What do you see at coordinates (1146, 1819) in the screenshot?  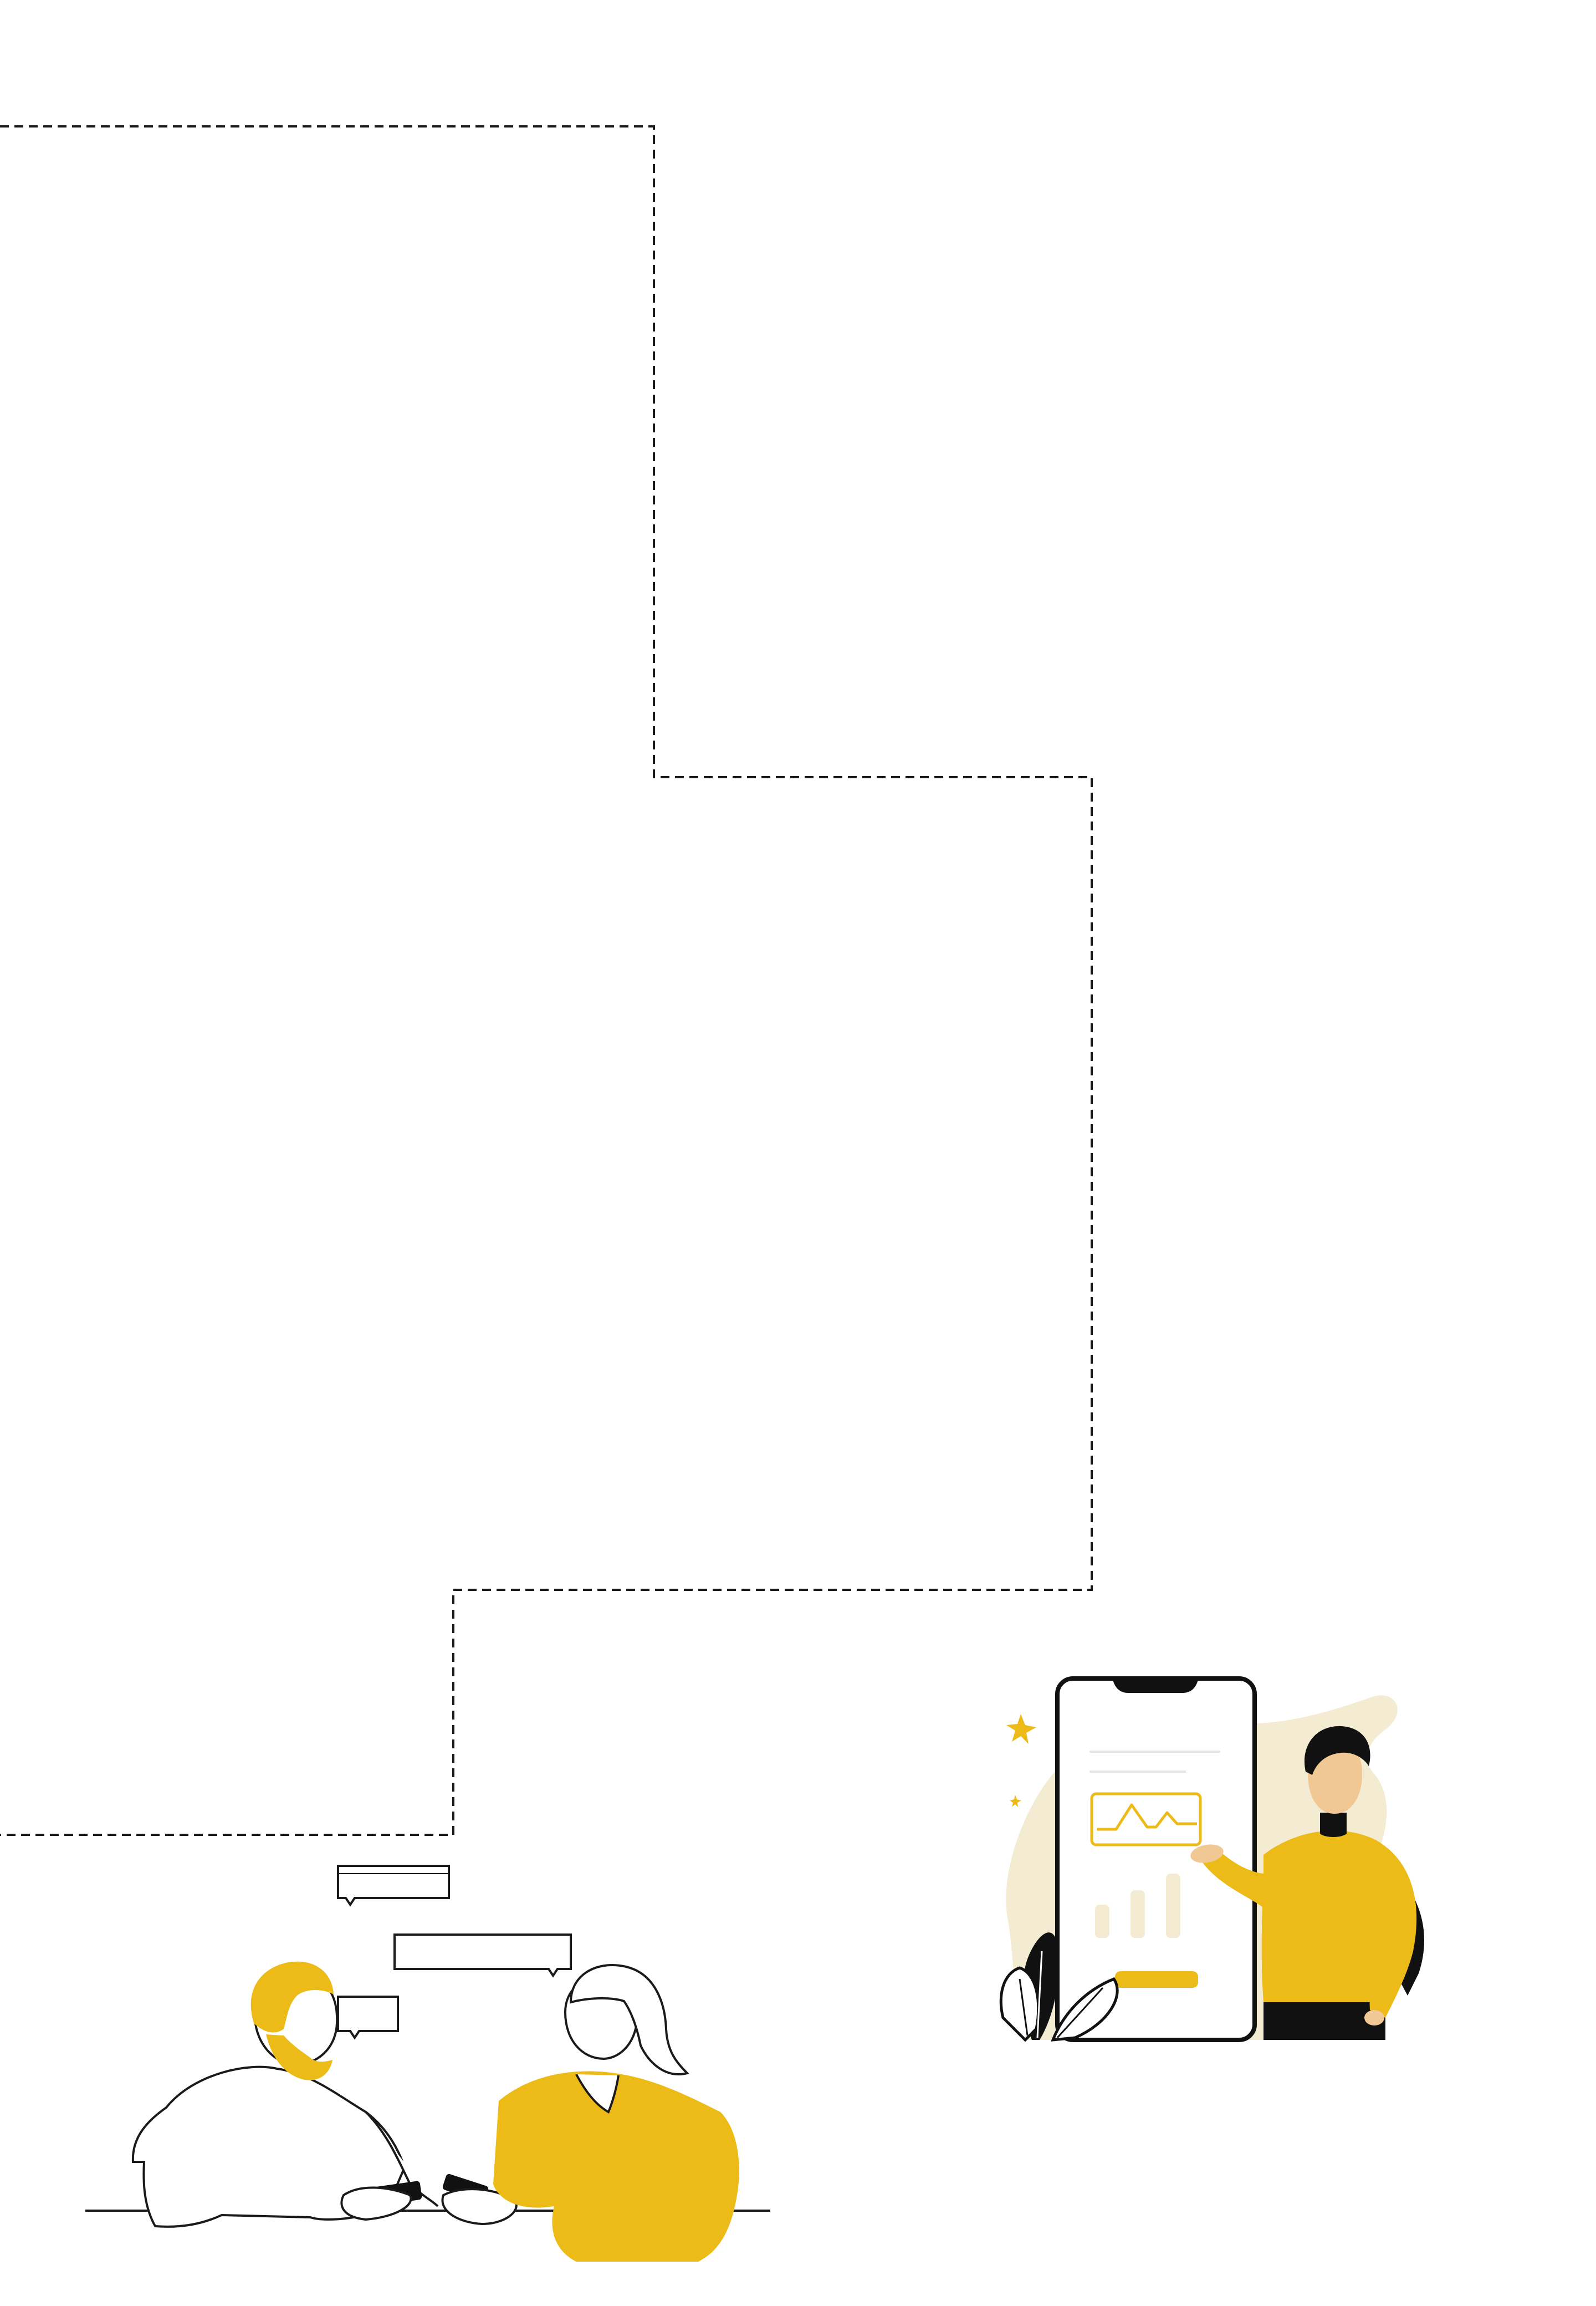 I see `chart-card` at bounding box center [1146, 1819].